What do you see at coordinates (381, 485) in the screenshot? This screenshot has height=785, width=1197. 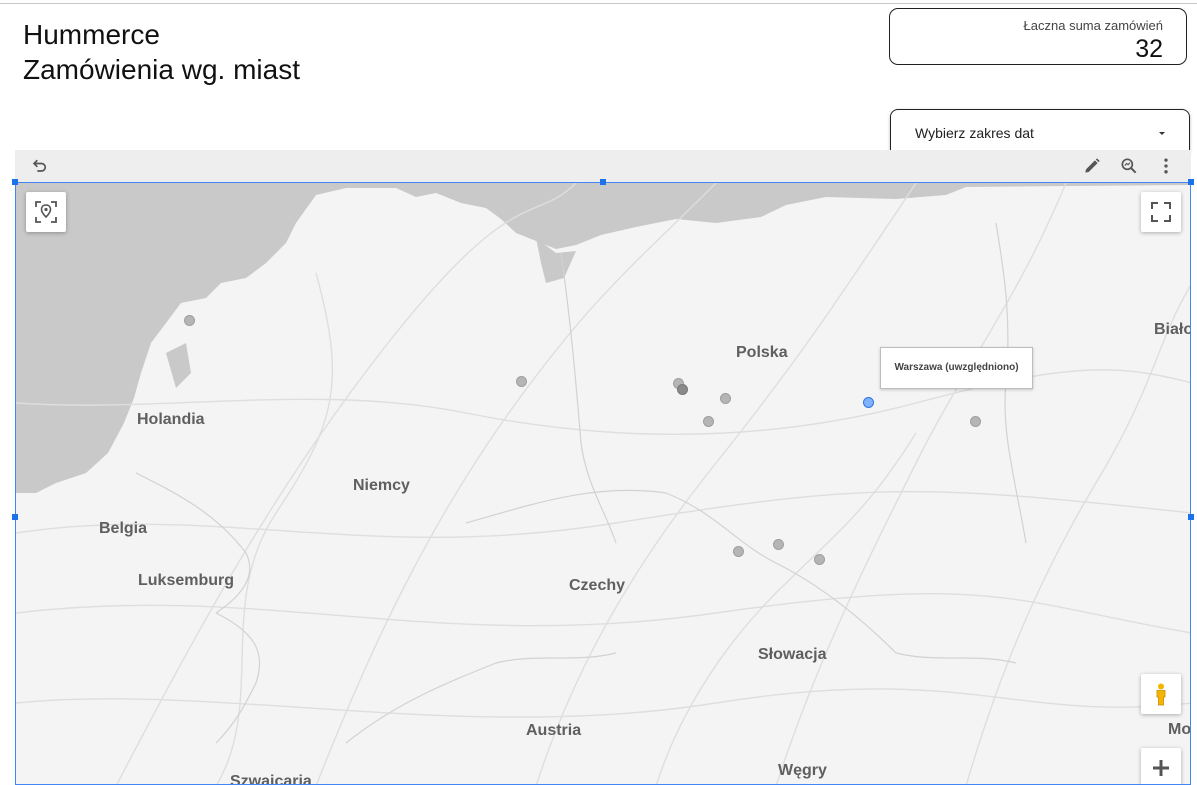 I see `country-label-niemcy: Niemcy` at bounding box center [381, 485].